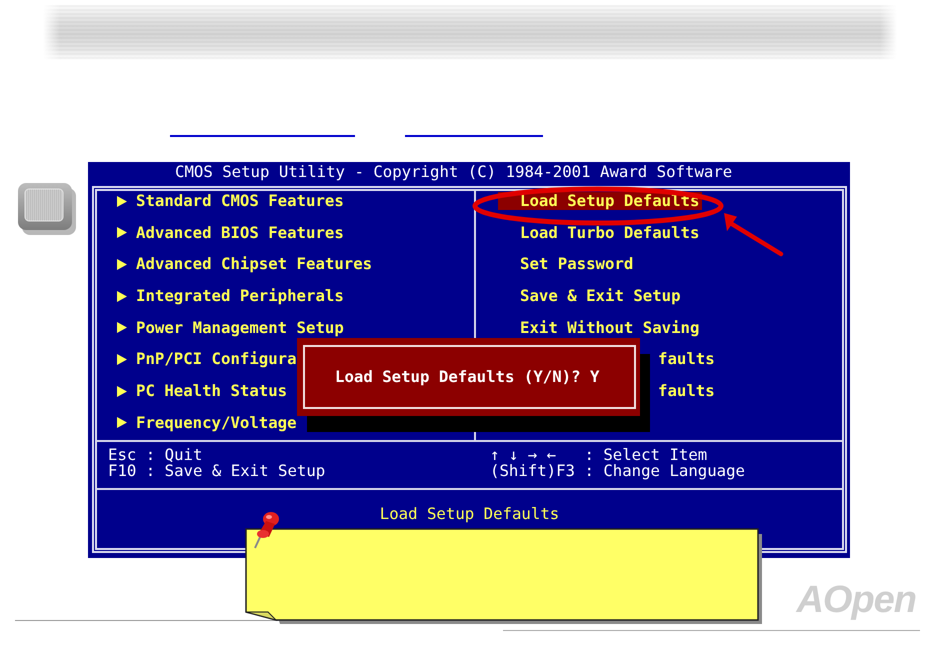  Describe the element at coordinates (591, 296) in the screenshot. I see `menu-item: Save & Exit Setup` at that location.